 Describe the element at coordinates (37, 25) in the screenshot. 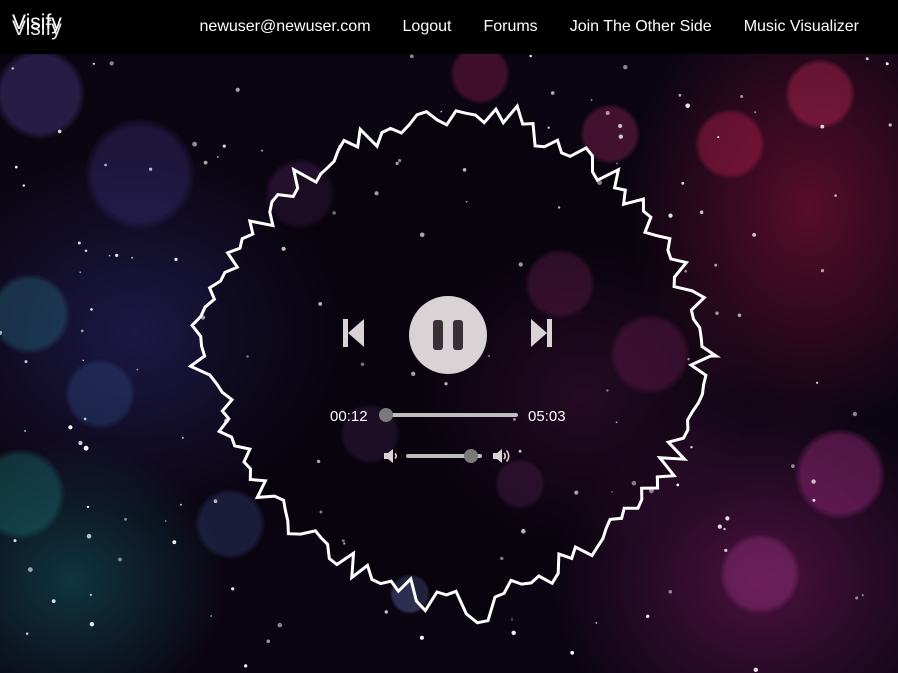

I see `brand-logo: Visify Visify` at that location.